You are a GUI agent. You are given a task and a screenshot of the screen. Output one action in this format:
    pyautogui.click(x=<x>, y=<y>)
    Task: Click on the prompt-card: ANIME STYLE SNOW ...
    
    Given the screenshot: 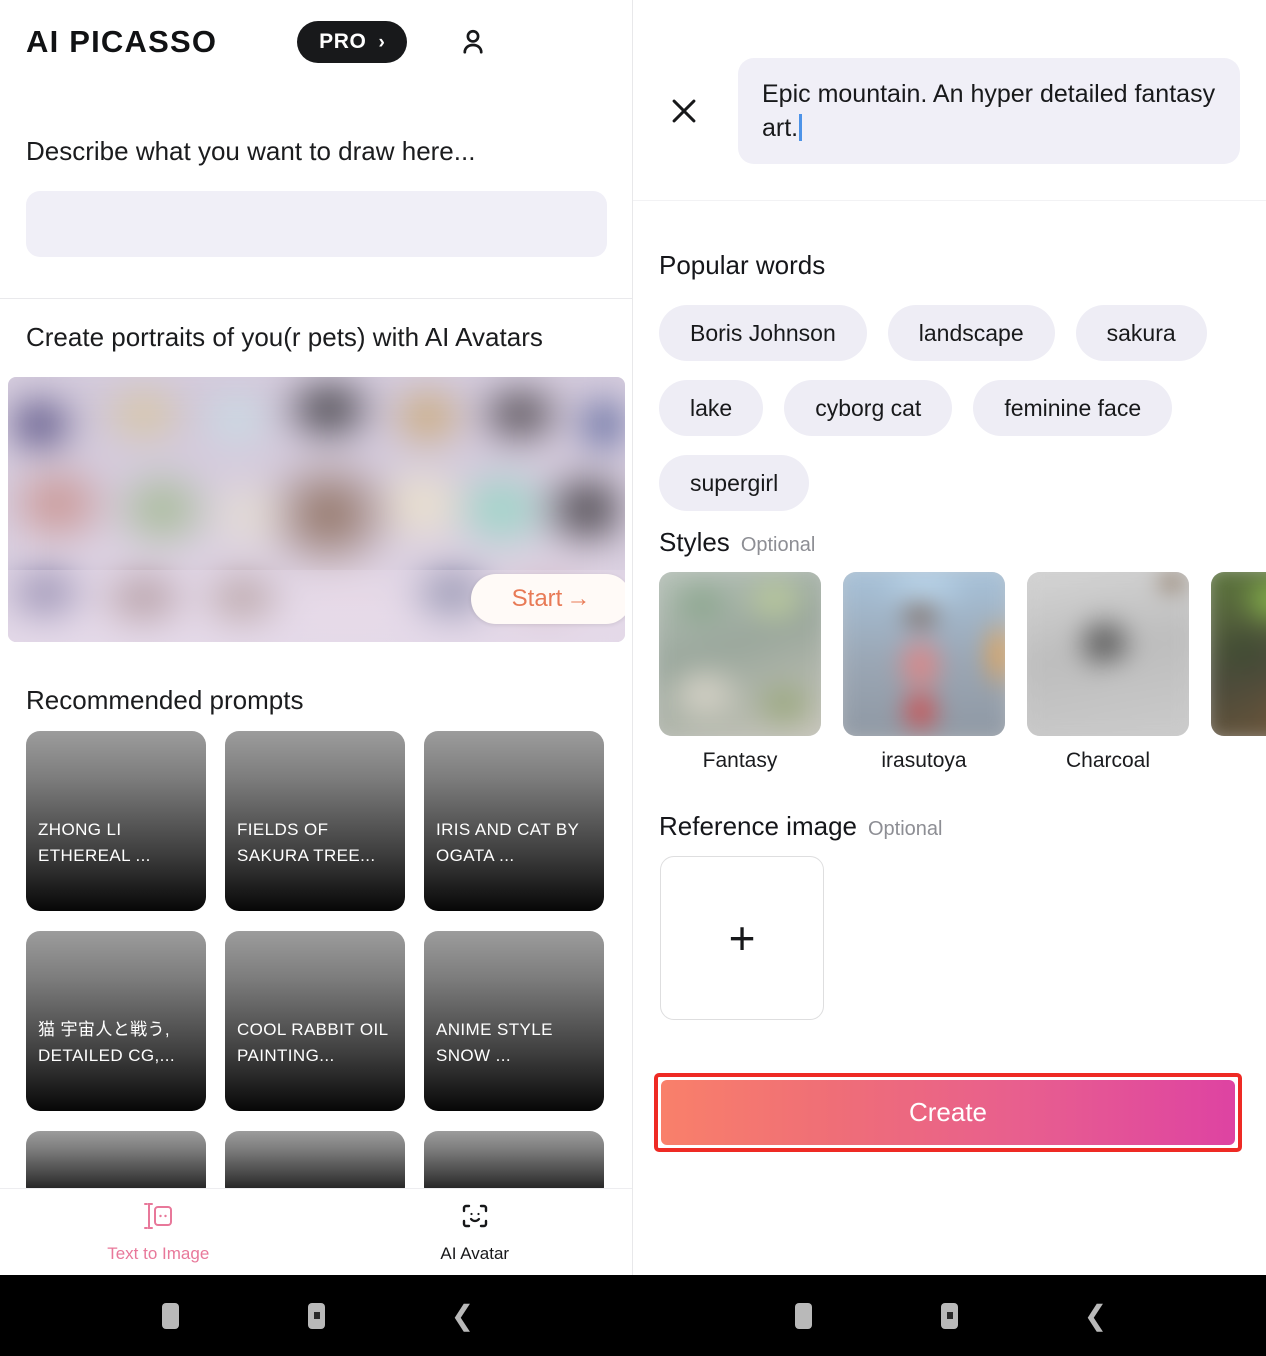 What is the action you would take?
    pyautogui.click(x=514, y=1021)
    